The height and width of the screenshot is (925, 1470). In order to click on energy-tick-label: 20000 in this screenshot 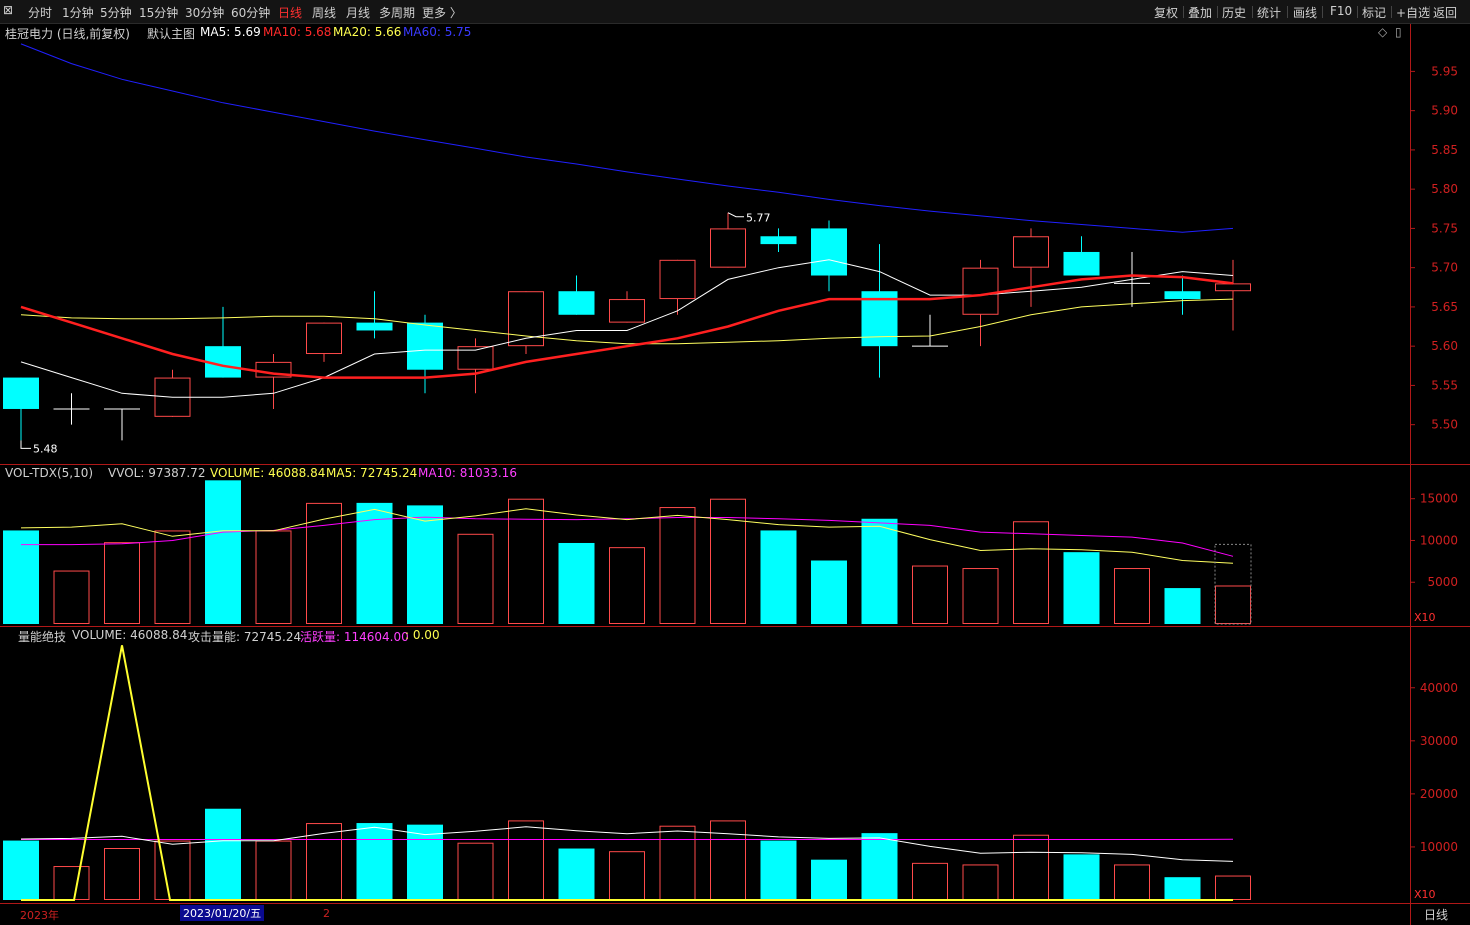, I will do `click(1439, 794)`.